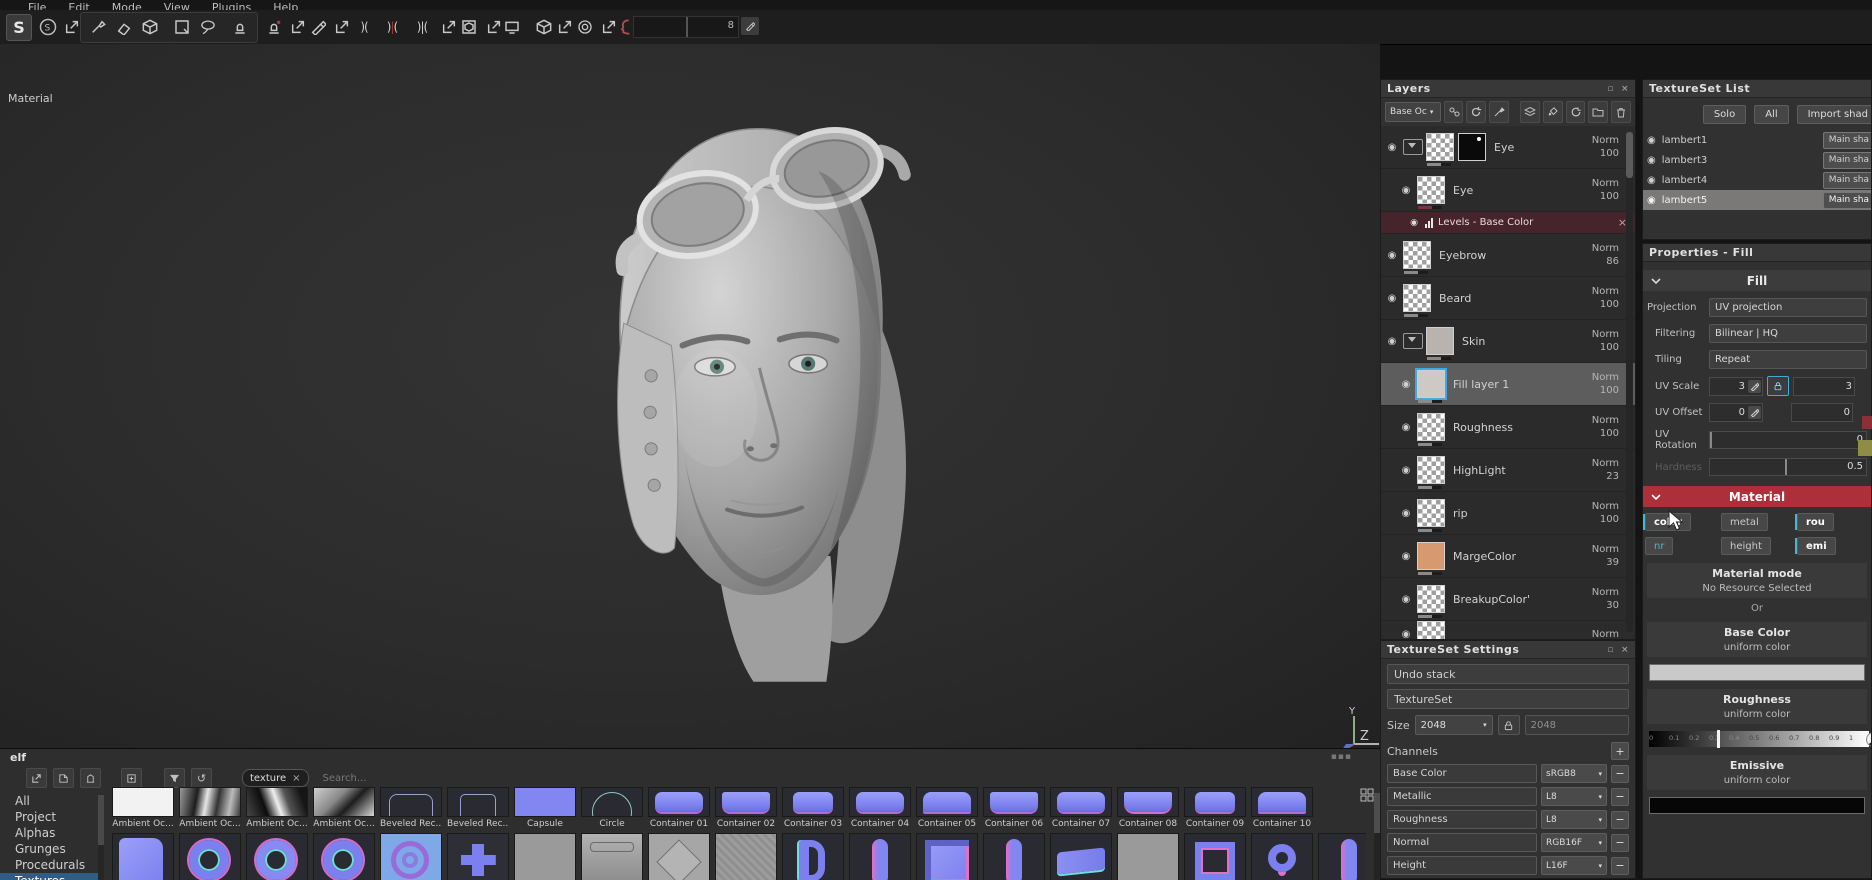 Image resolution: width=1872 pixels, height=880 pixels. What do you see at coordinates (1788, 359) in the screenshot?
I see `property-dropdown: Repeat` at bounding box center [1788, 359].